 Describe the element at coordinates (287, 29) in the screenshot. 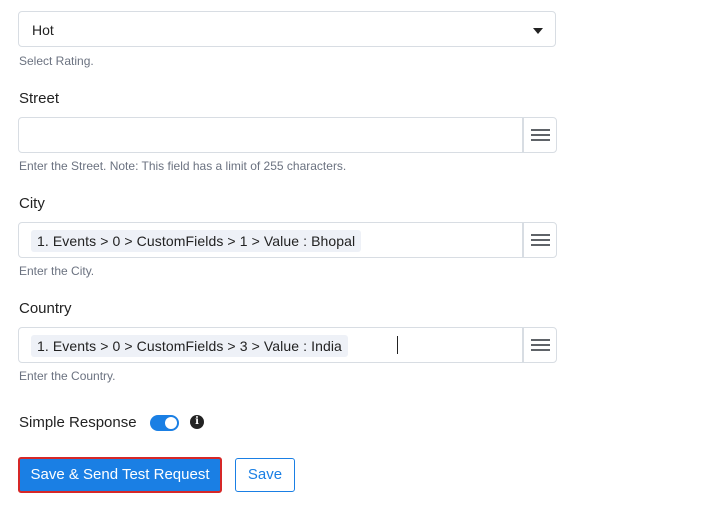

I see `rating-select: Hot` at that location.